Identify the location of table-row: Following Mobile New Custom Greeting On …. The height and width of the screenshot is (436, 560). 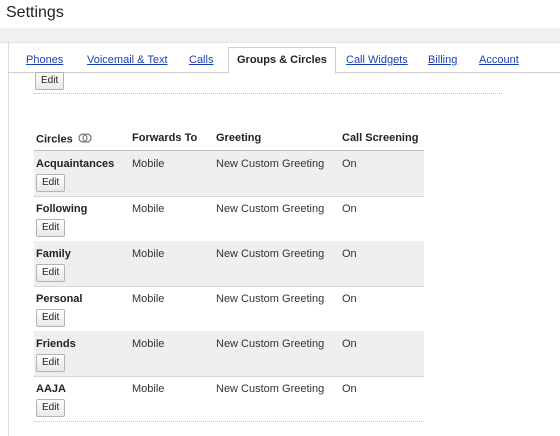
(229, 219).